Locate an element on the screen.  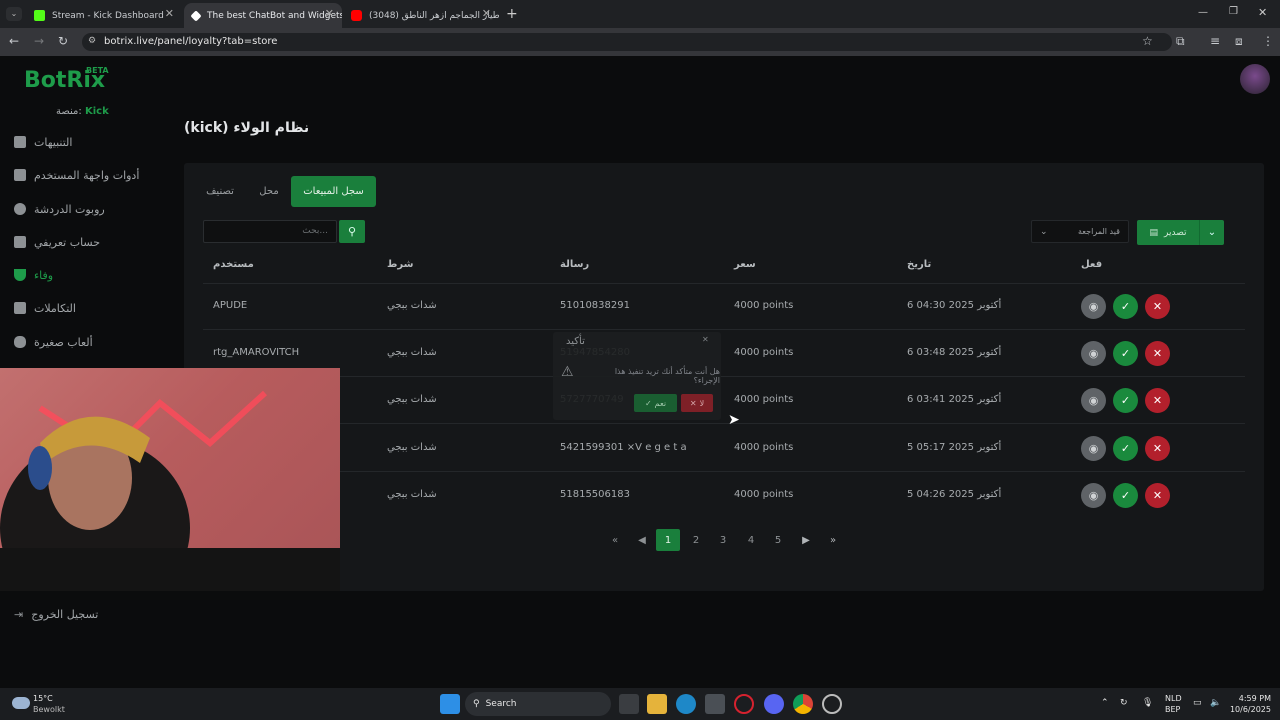
browser-tab-botrix: The best ChatBot and Widgets ✕ is located at coordinates (263, 15).